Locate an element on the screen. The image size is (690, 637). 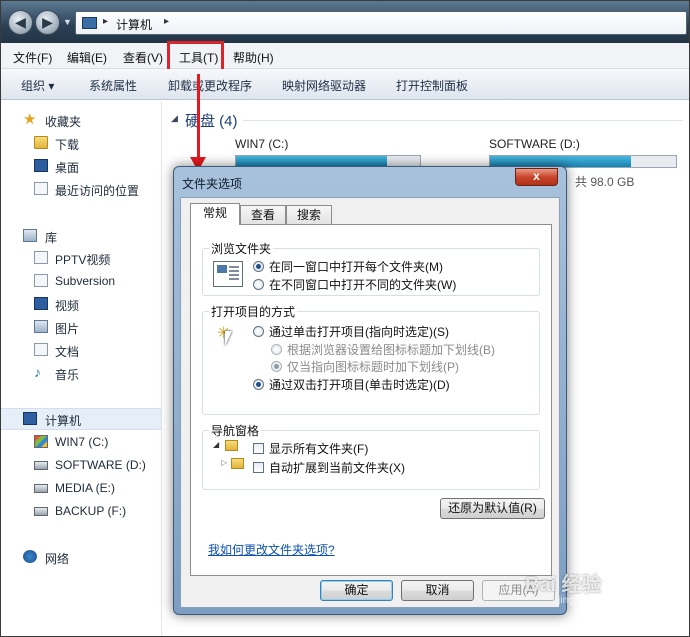
sidebar-item-music: ♪ 音乐 is located at coordinates (81, 373).